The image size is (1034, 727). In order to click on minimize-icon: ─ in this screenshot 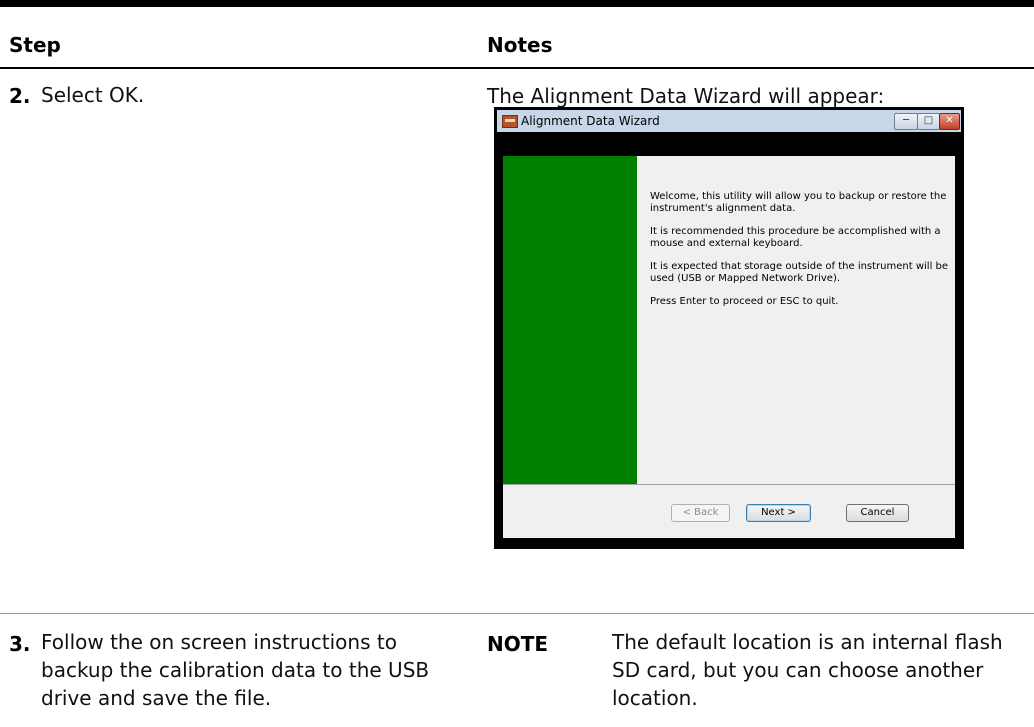, I will do `click(906, 121)`.